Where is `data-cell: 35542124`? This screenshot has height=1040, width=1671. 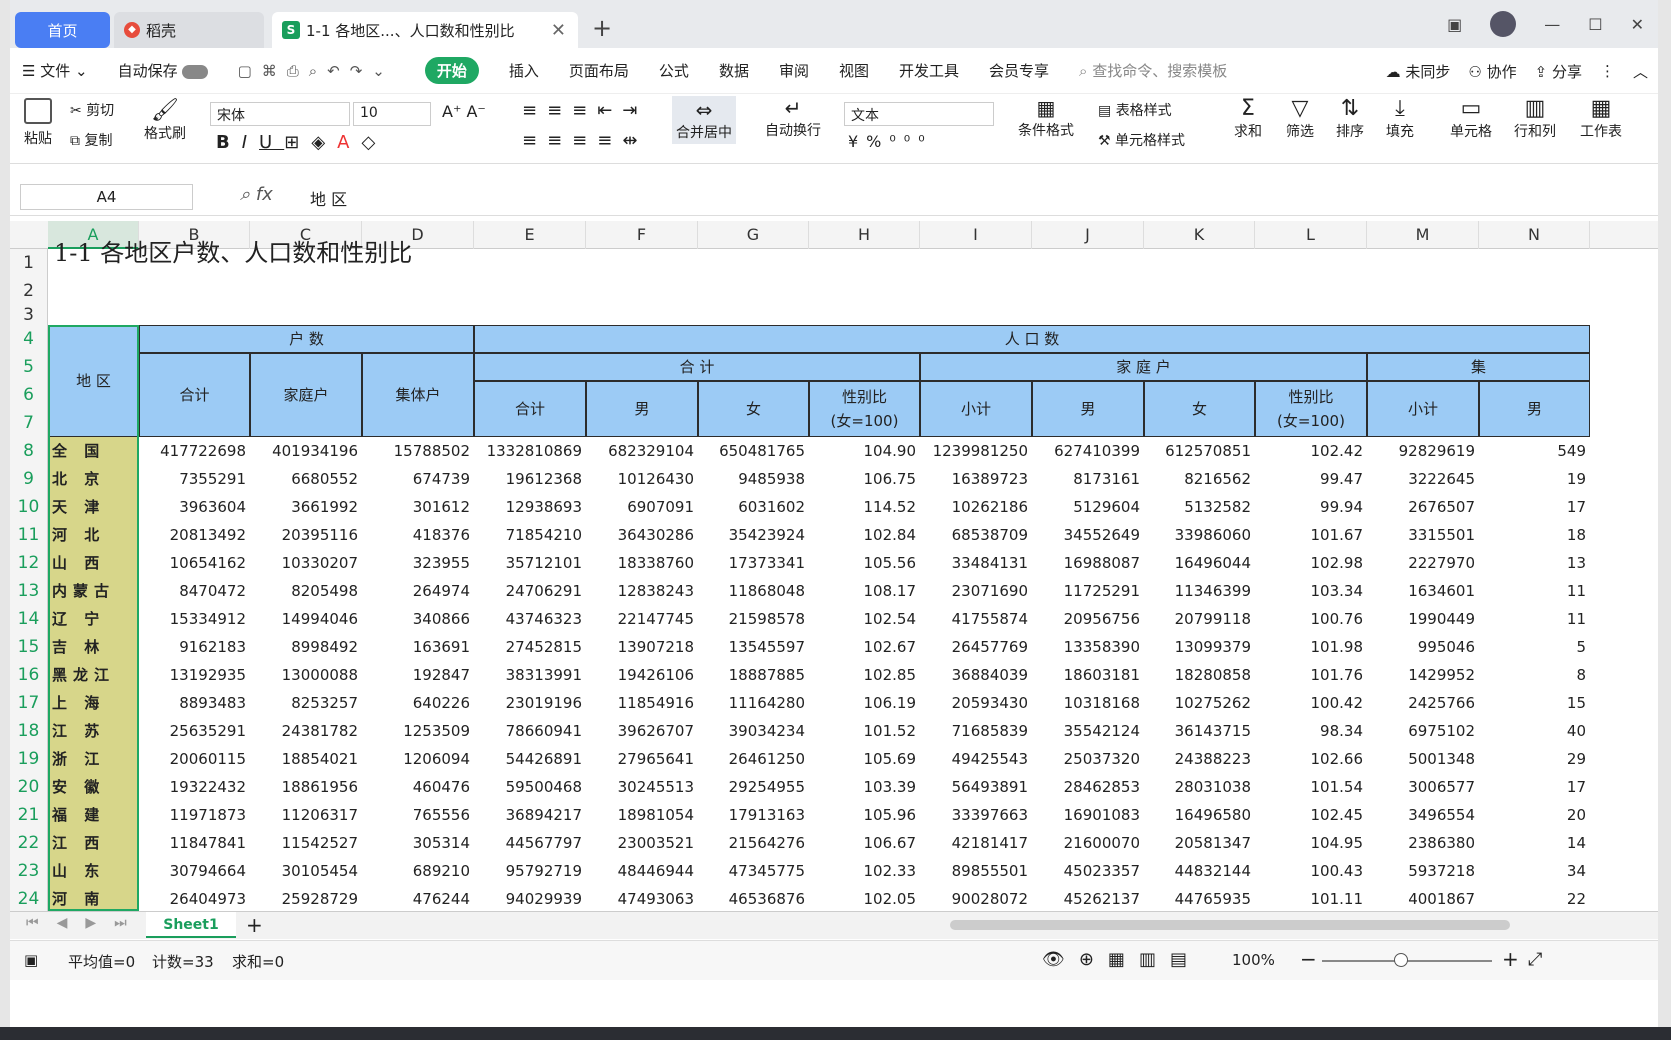
data-cell: 35542124 is located at coordinates (1088, 731).